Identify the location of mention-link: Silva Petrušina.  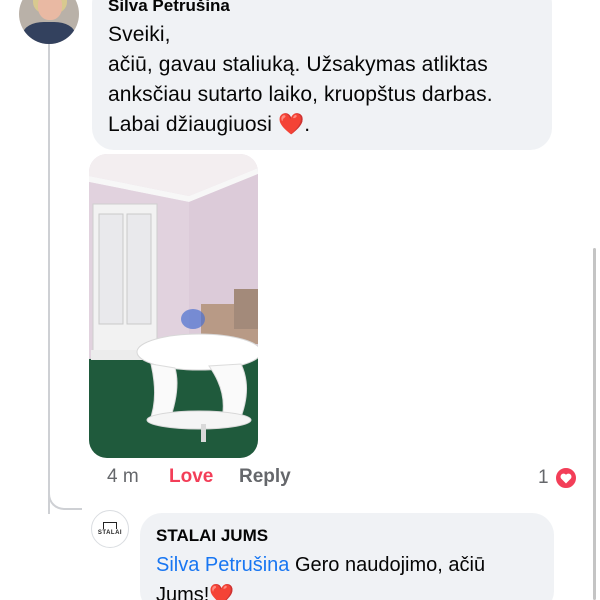
(222, 565).